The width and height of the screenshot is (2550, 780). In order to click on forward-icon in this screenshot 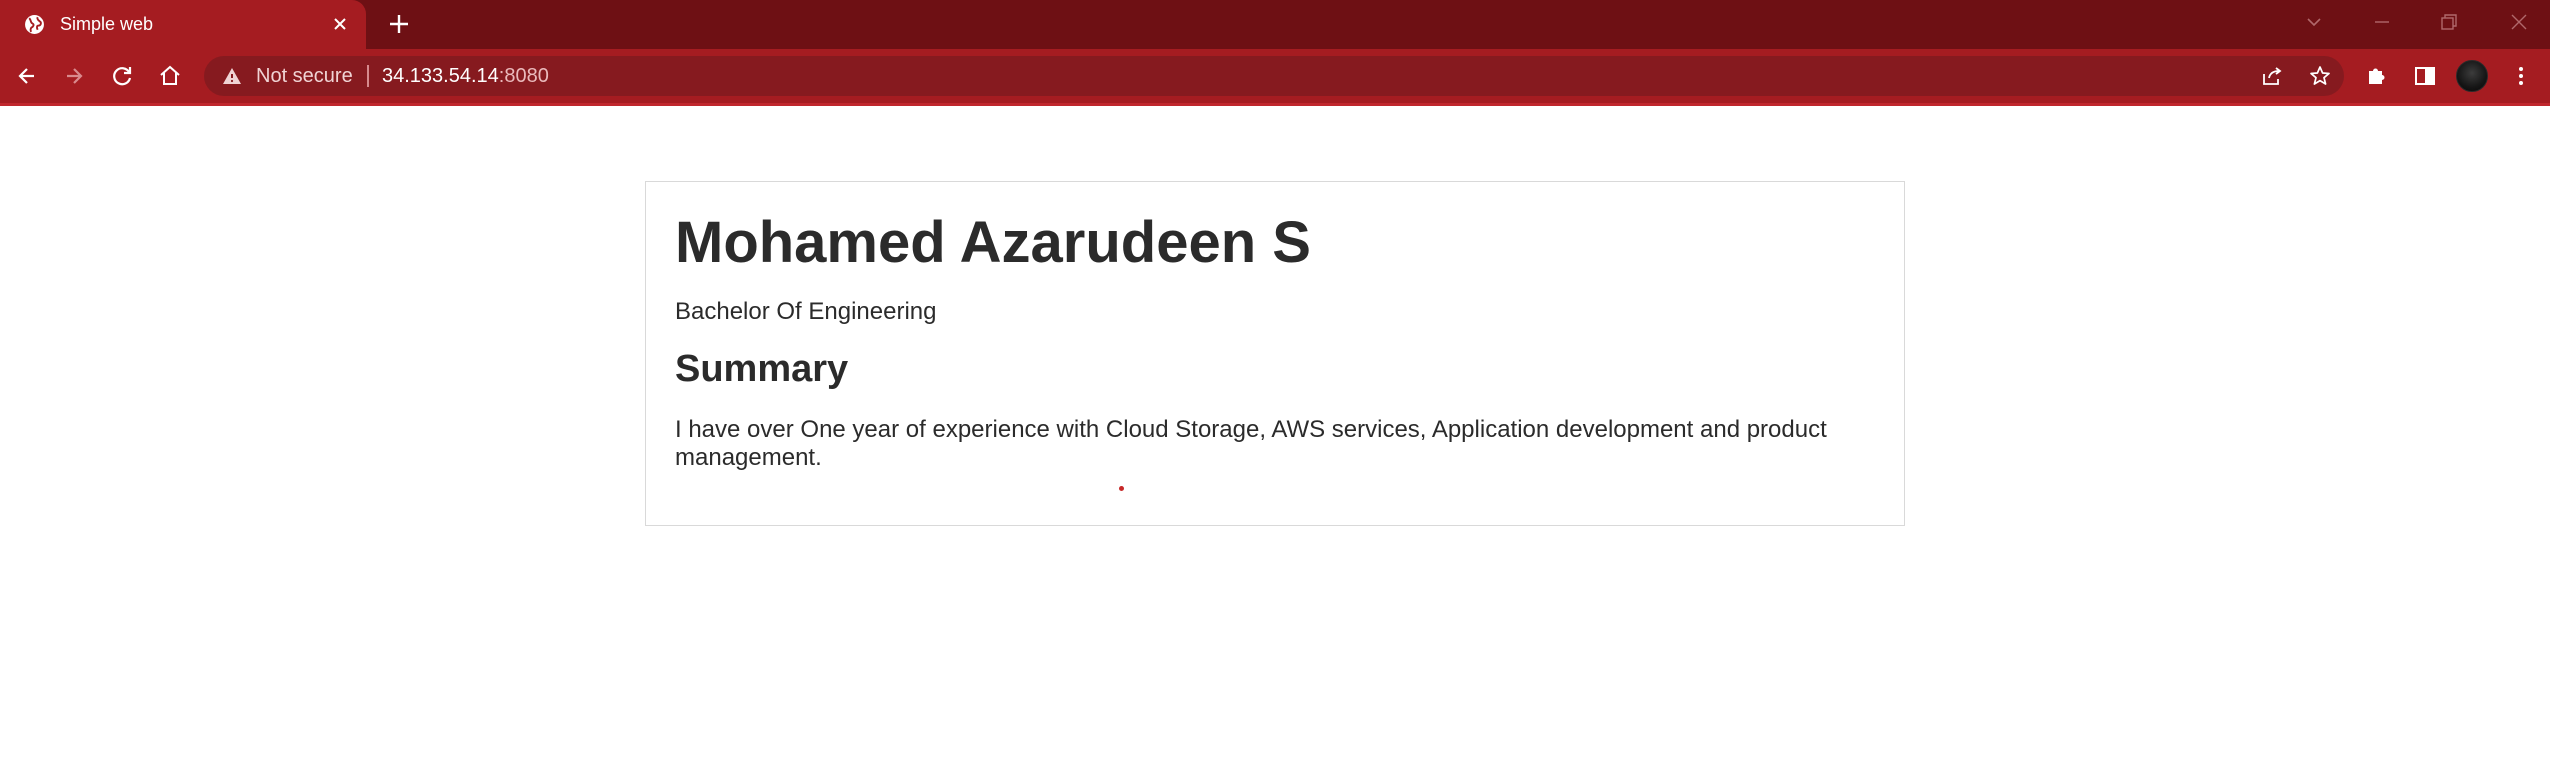, I will do `click(74, 76)`.